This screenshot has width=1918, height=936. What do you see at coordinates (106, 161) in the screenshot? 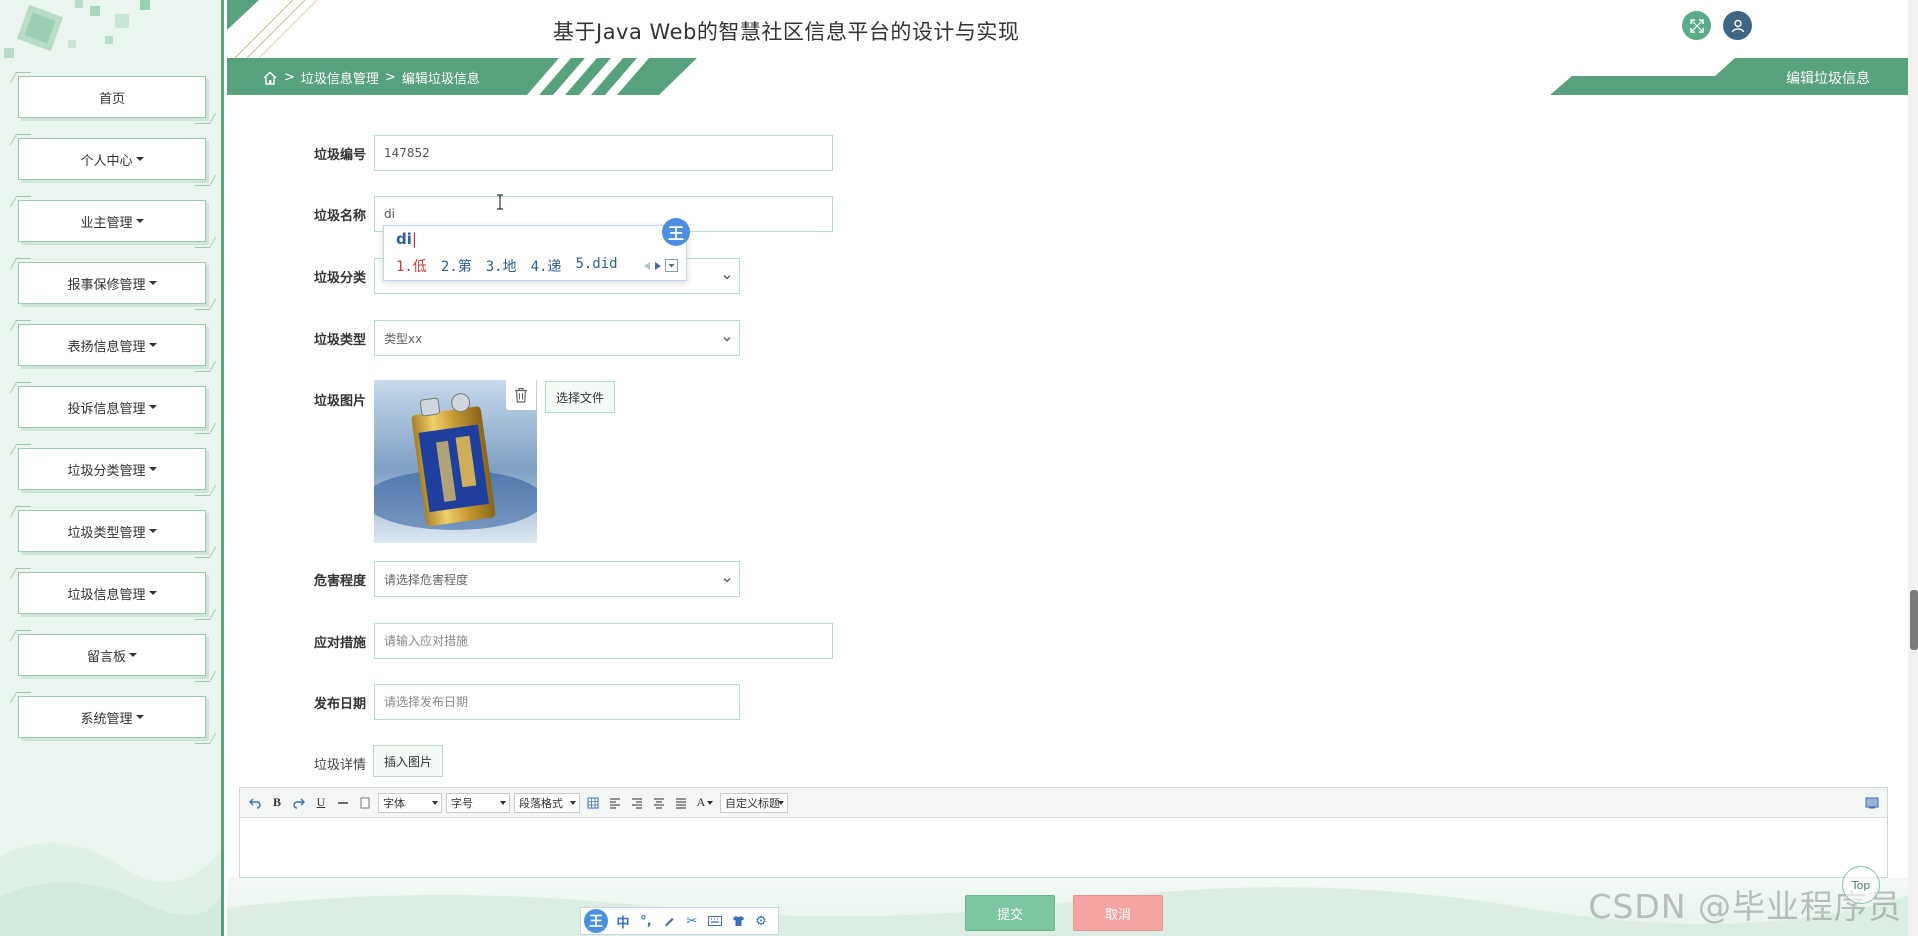
I see `sidebar-item-label: 个人中心` at bounding box center [106, 161].